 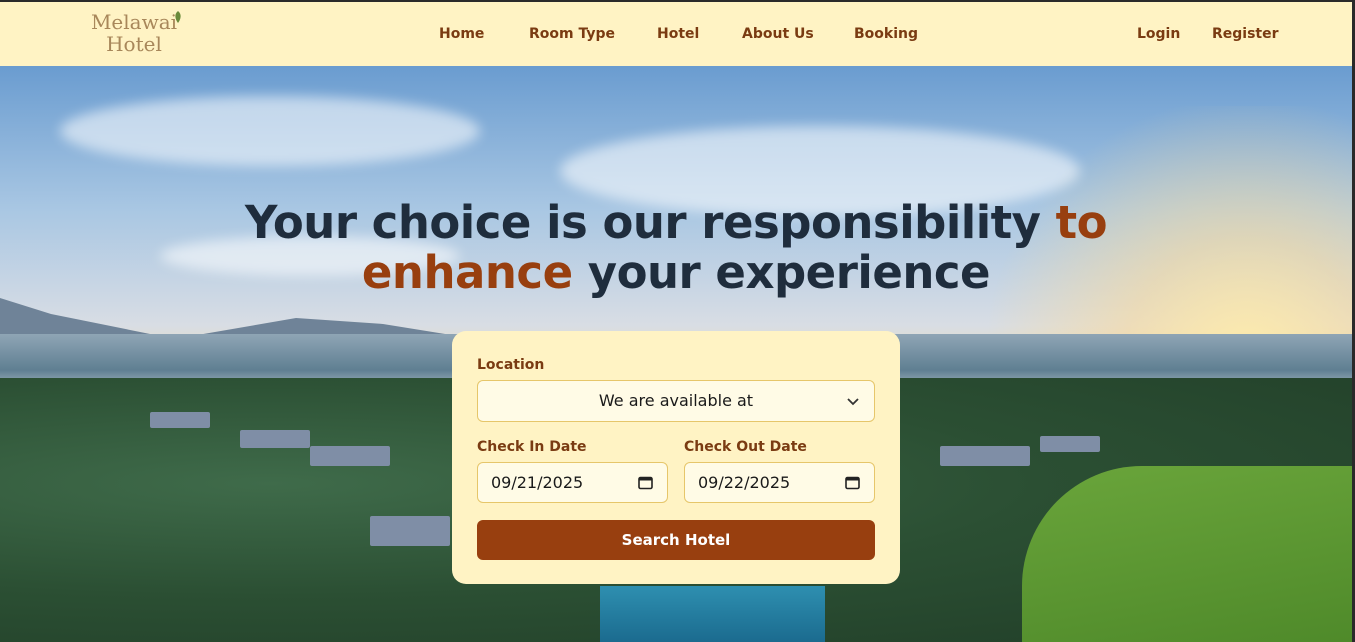 I want to click on location-select-value: We are available at, so click(x=676, y=400).